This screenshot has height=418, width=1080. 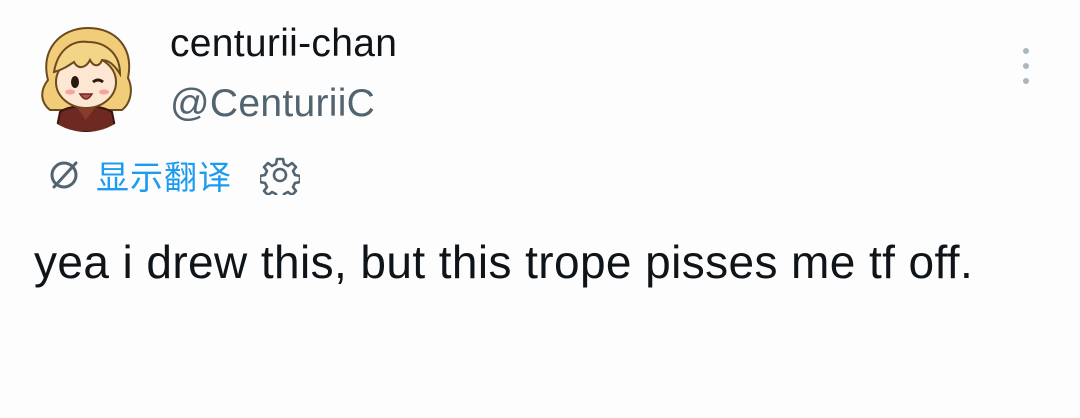 I want to click on more-options-button, so click(x=1026, y=66).